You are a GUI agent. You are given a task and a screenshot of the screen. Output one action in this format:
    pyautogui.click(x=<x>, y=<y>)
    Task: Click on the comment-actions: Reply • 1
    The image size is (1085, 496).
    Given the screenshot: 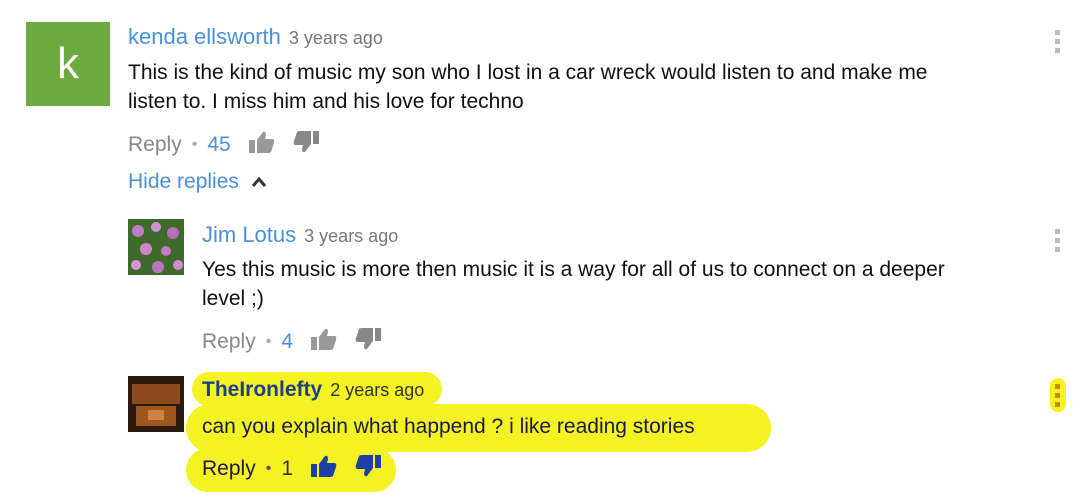 What is the action you would take?
    pyautogui.click(x=300, y=469)
    